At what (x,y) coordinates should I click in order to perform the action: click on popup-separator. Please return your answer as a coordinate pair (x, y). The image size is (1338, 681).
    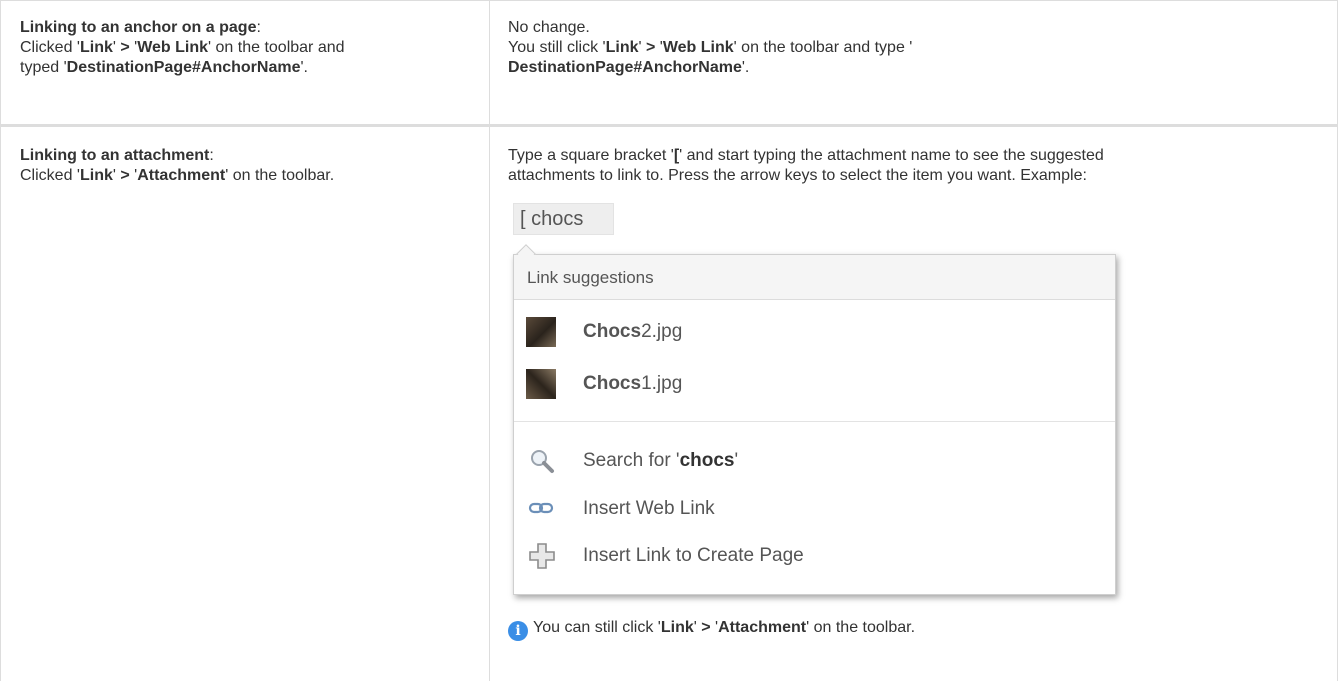
    Looking at the image, I should click on (814, 421).